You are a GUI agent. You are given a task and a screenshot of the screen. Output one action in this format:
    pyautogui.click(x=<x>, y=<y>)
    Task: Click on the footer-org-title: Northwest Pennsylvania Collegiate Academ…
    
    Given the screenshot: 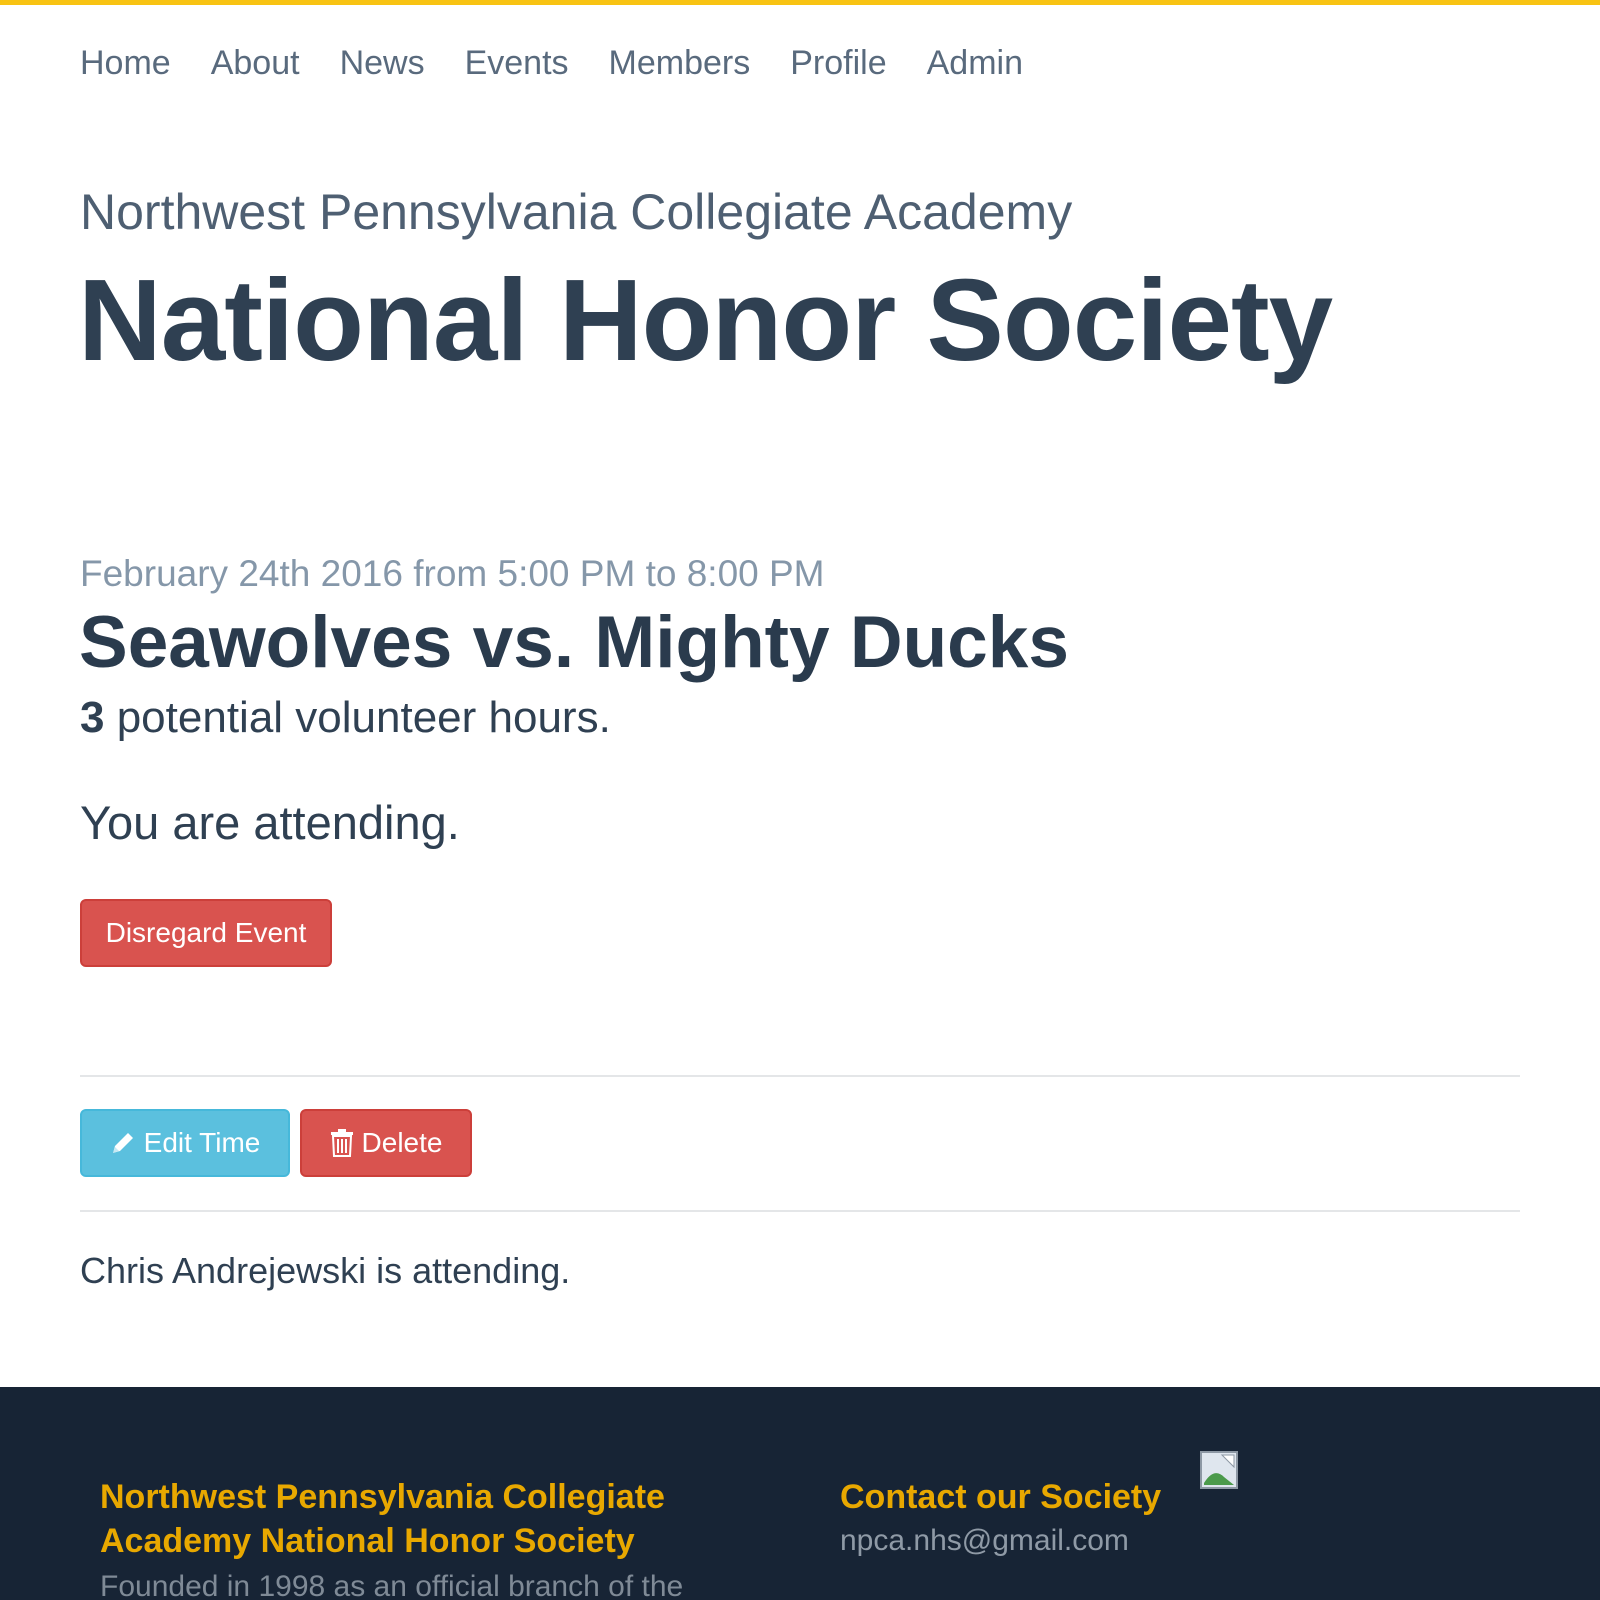 What is the action you would take?
    pyautogui.click(x=382, y=1519)
    